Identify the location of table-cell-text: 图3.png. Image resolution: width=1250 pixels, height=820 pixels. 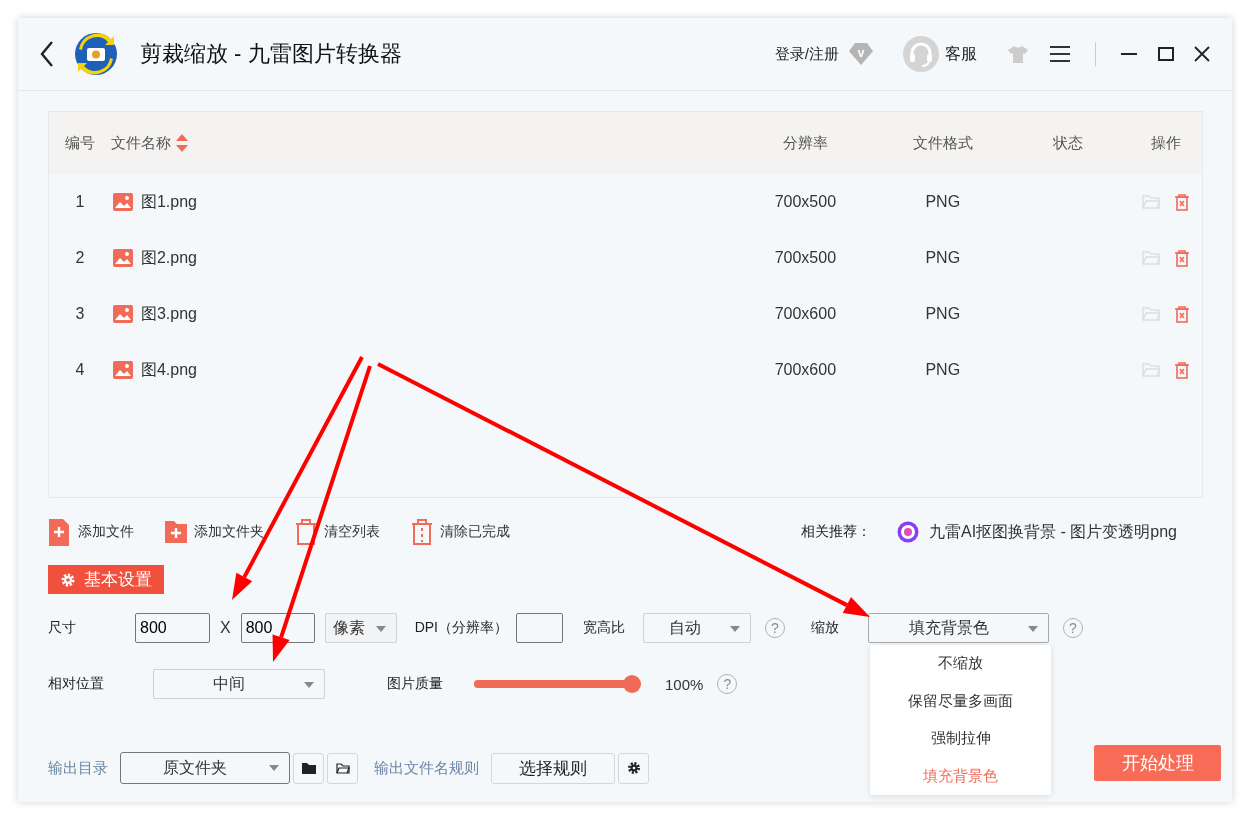
(168, 313).